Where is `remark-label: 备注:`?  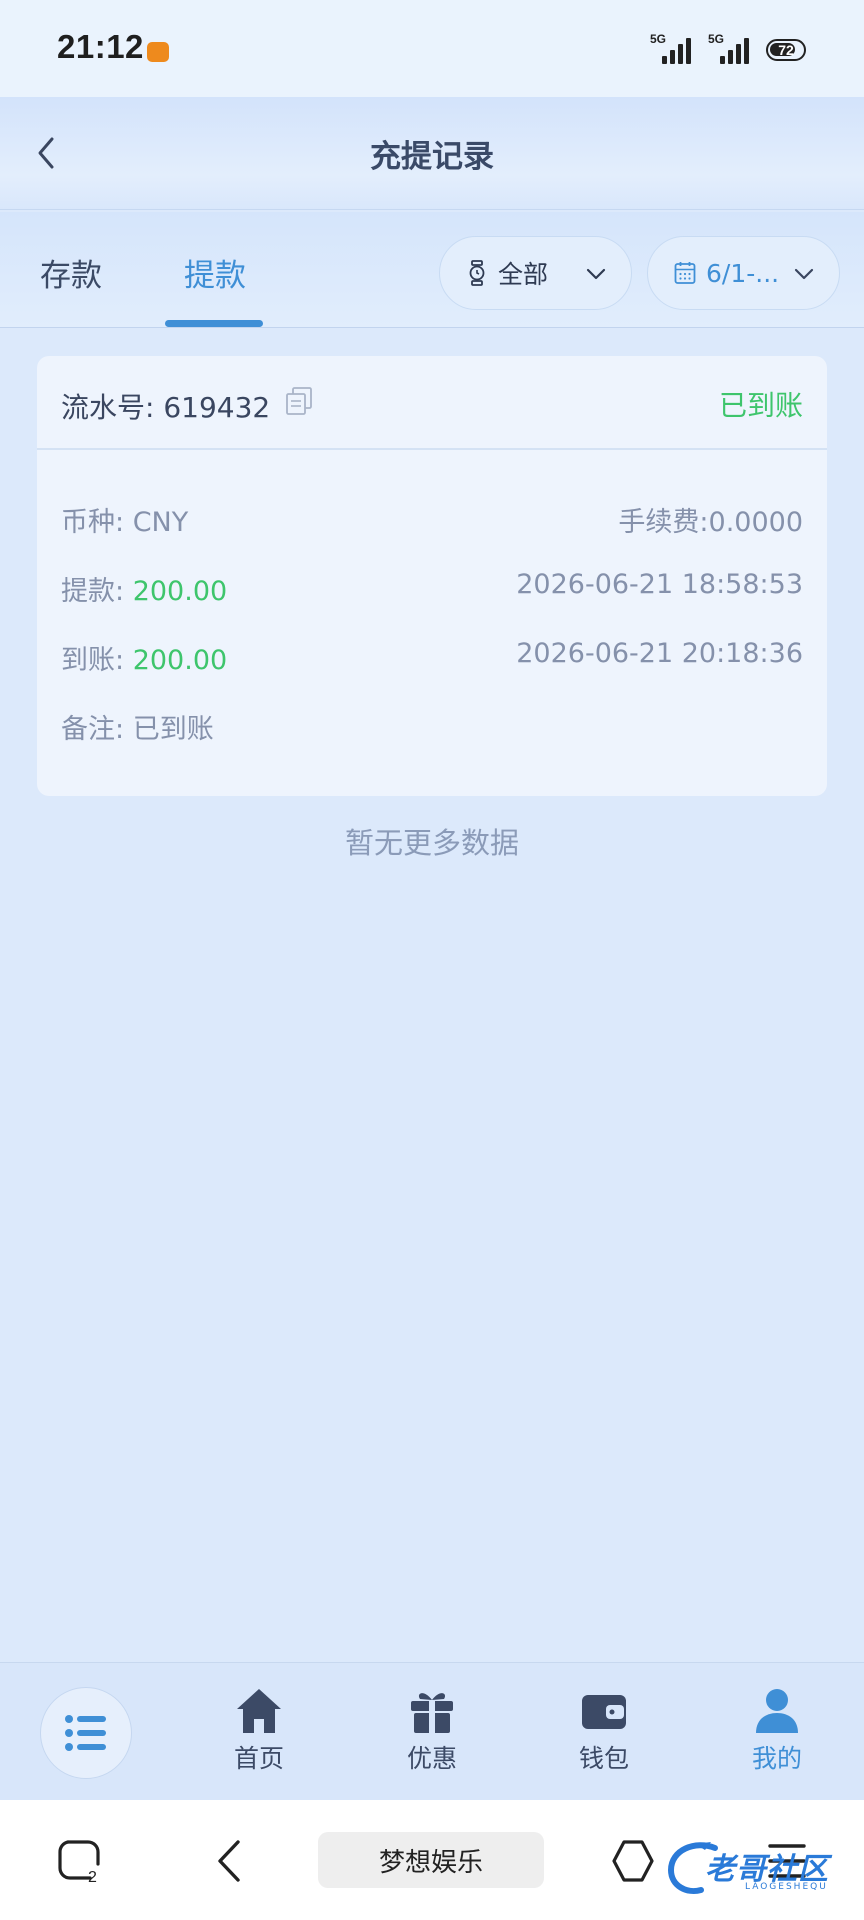
remark-label: 备注: is located at coordinates (93, 729).